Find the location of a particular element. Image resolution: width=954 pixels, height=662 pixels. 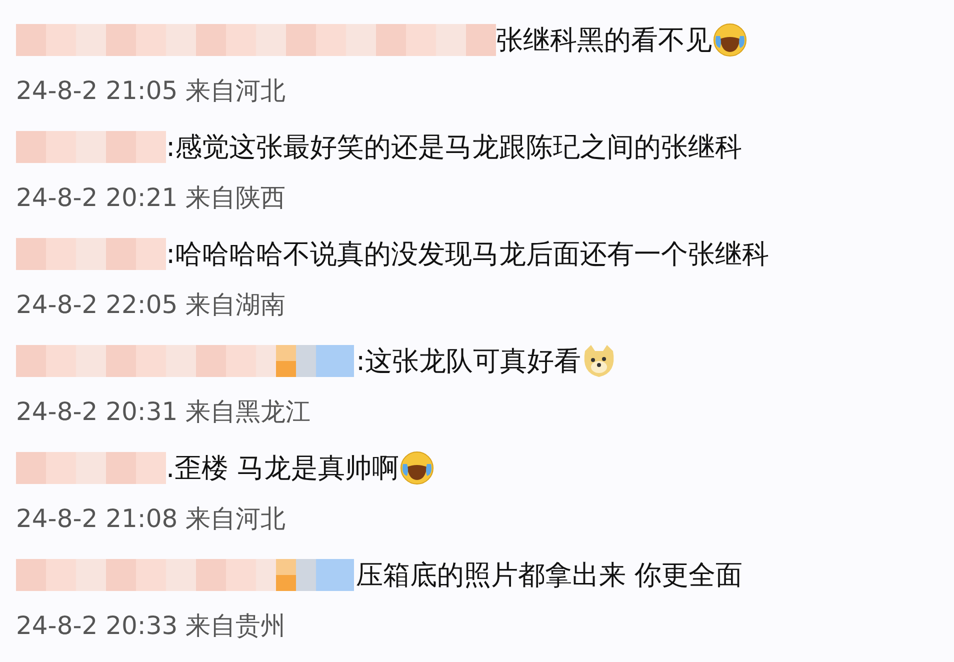

comment-text: :感觉这张最好笑的还是马龙跟陈玘之间的张继科 is located at coordinates (454, 148).